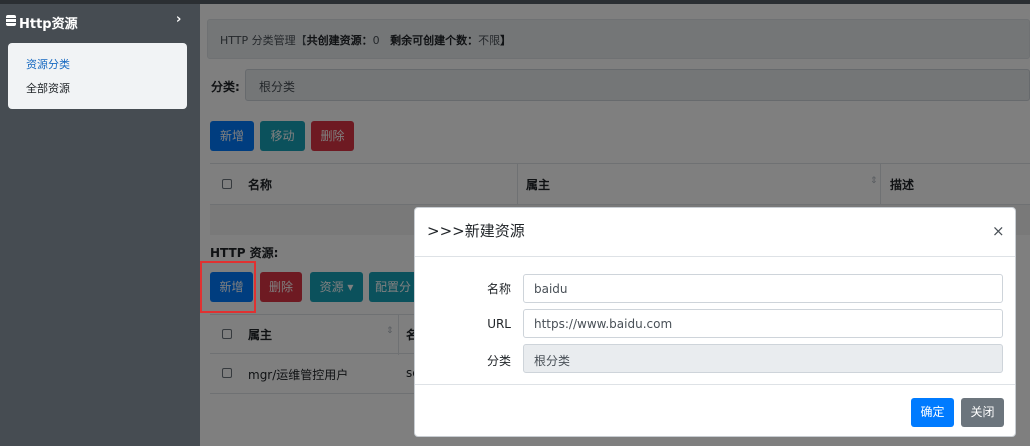 The height and width of the screenshot is (446, 1030). I want to click on sidebar-item-all-resources: 全部资源, so click(48, 88).